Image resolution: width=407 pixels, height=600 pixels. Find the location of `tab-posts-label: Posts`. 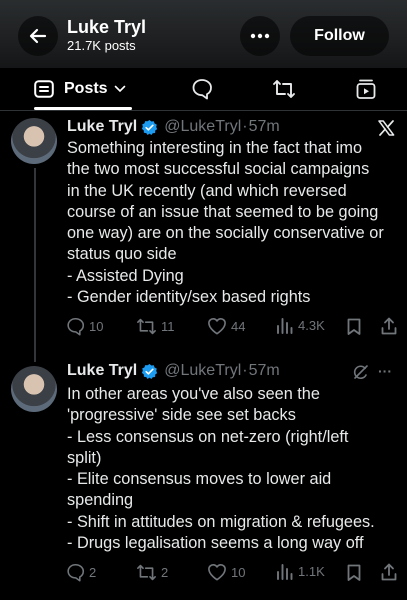

tab-posts-label: Posts is located at coordinates (86, 88).